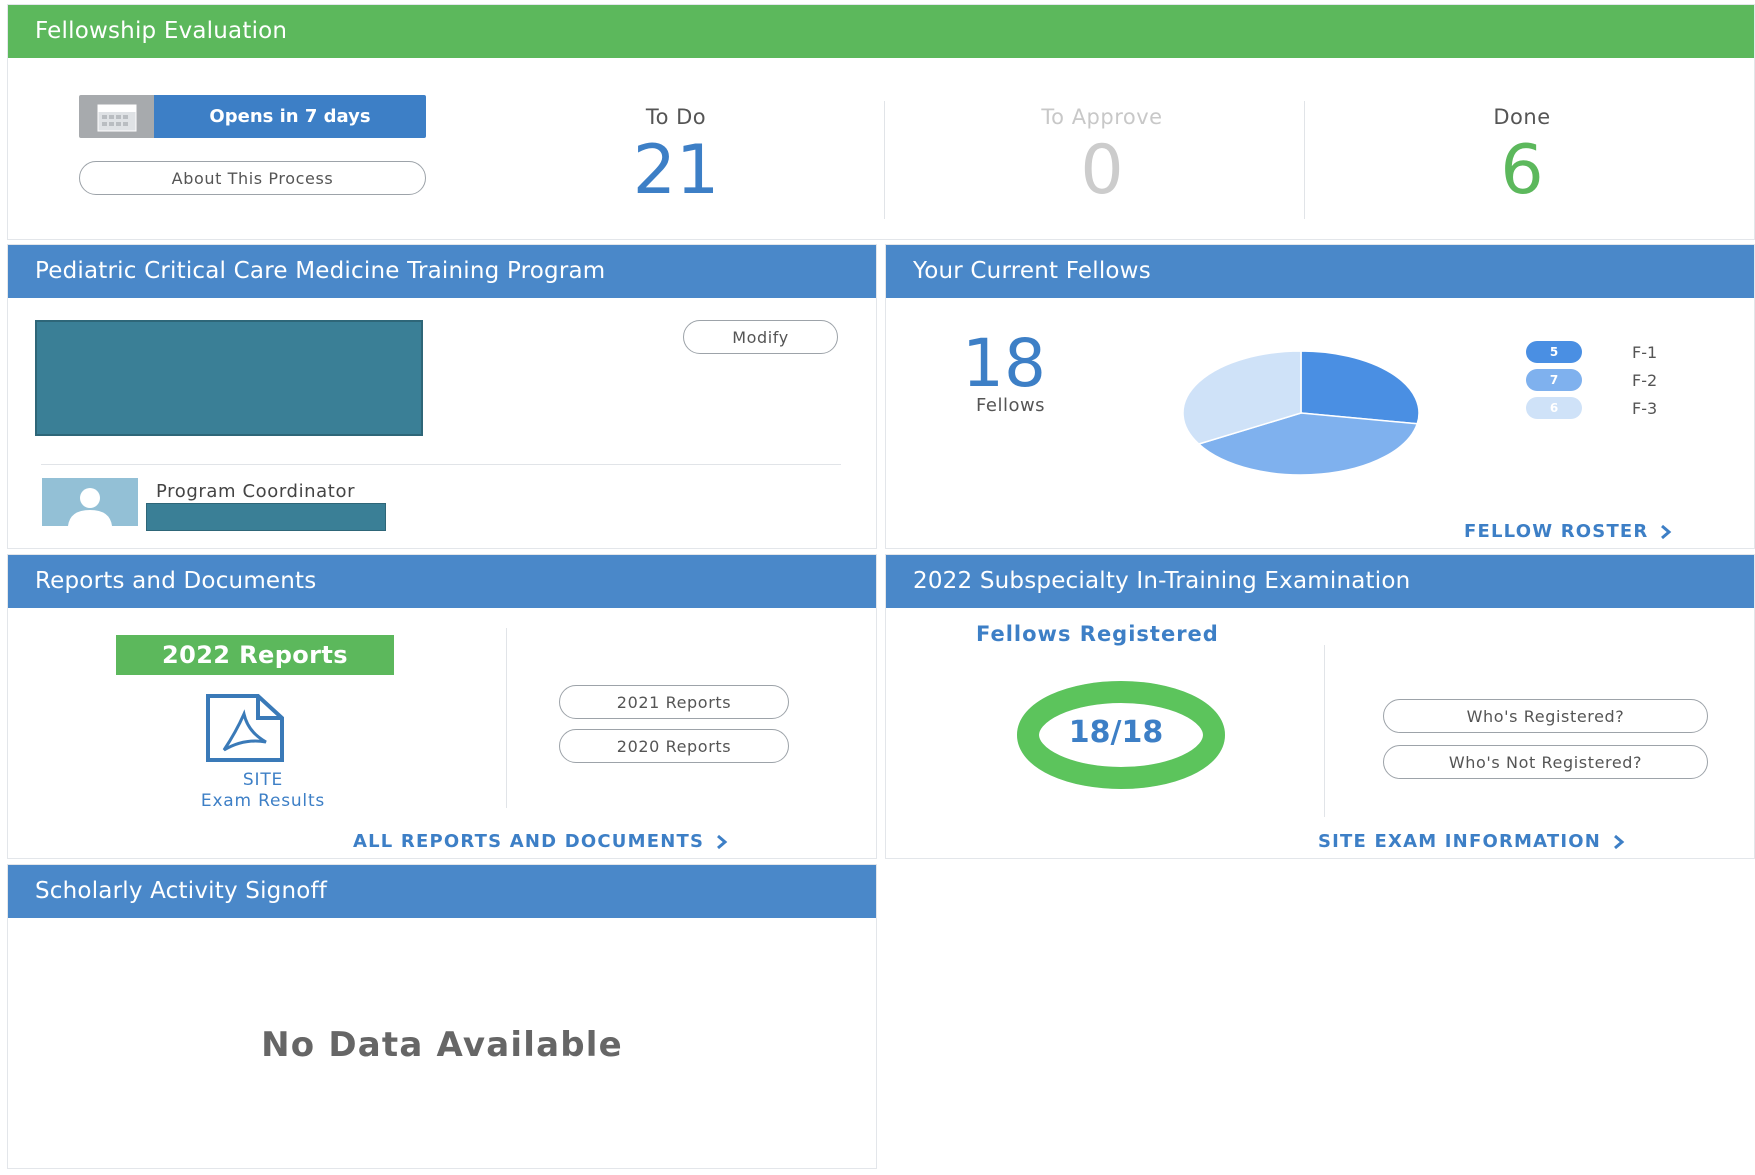  I want to click on avatar, so click(90, 502).